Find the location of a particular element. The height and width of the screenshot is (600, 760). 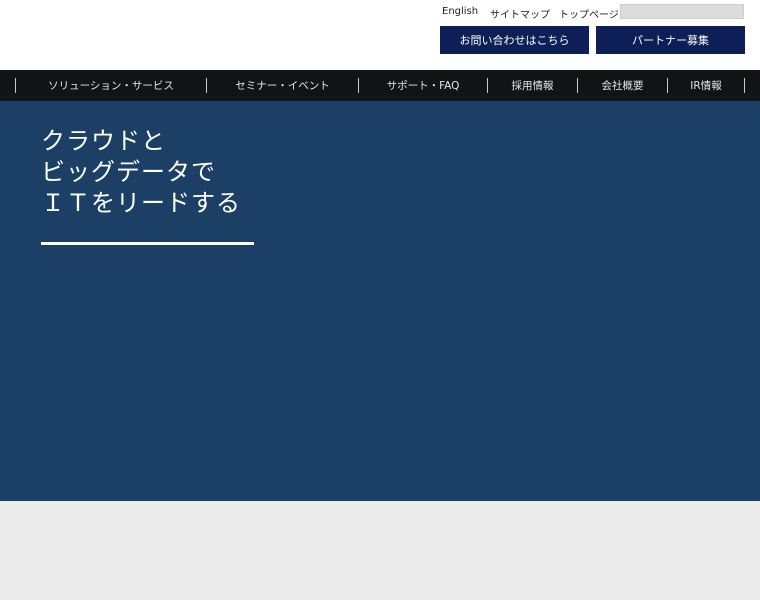

header: English サイトマップ トップページ お問い合わせはこちら パートナー募集 is located at coordinates (380, 35).